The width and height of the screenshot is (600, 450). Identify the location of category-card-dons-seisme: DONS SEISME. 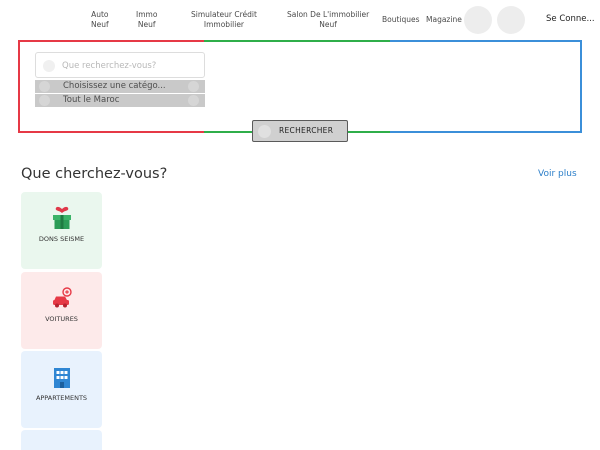
(61, 230).